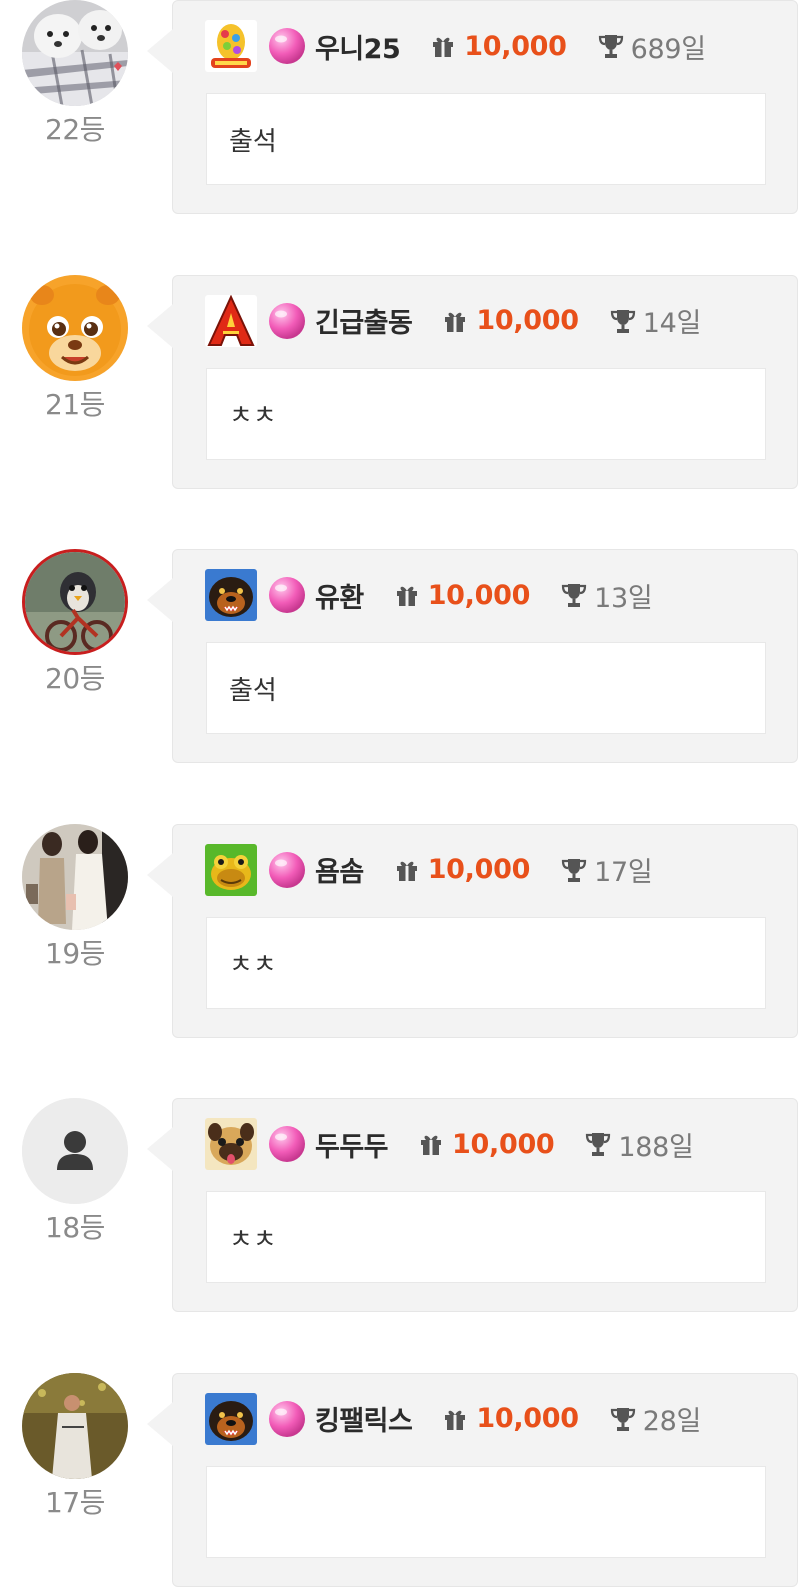 The width and height of the screenshot is (800, 1595). I want to click on comment-header: 우니25 10,000, so click(496, 46).